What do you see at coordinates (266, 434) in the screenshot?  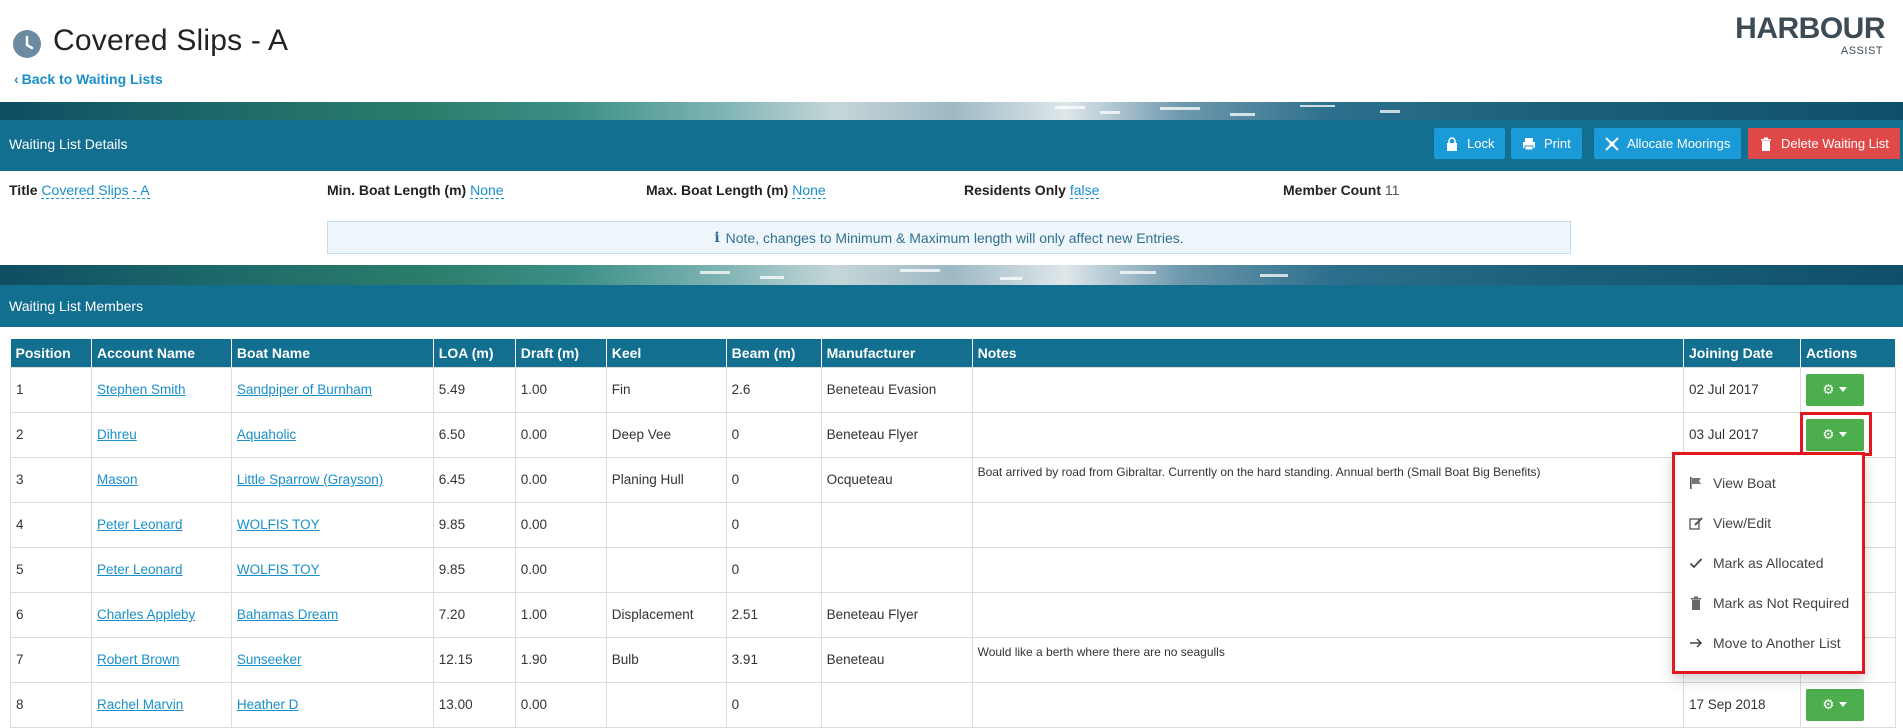 I see `boat-link: Aquaholic` at bounding box center [266, 434].